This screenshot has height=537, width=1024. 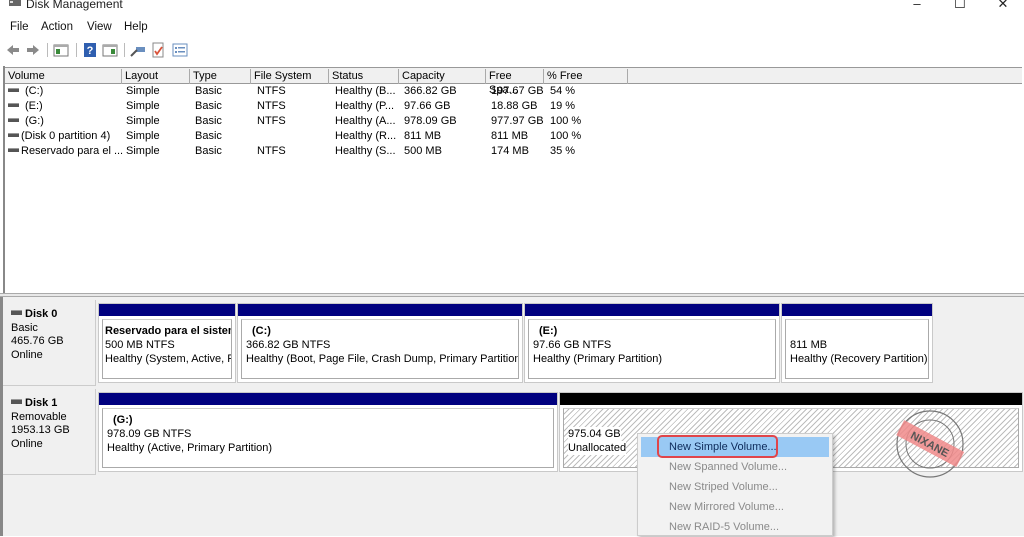 I want to click on column-header-layout: Layout, so click(x=156, y=76).